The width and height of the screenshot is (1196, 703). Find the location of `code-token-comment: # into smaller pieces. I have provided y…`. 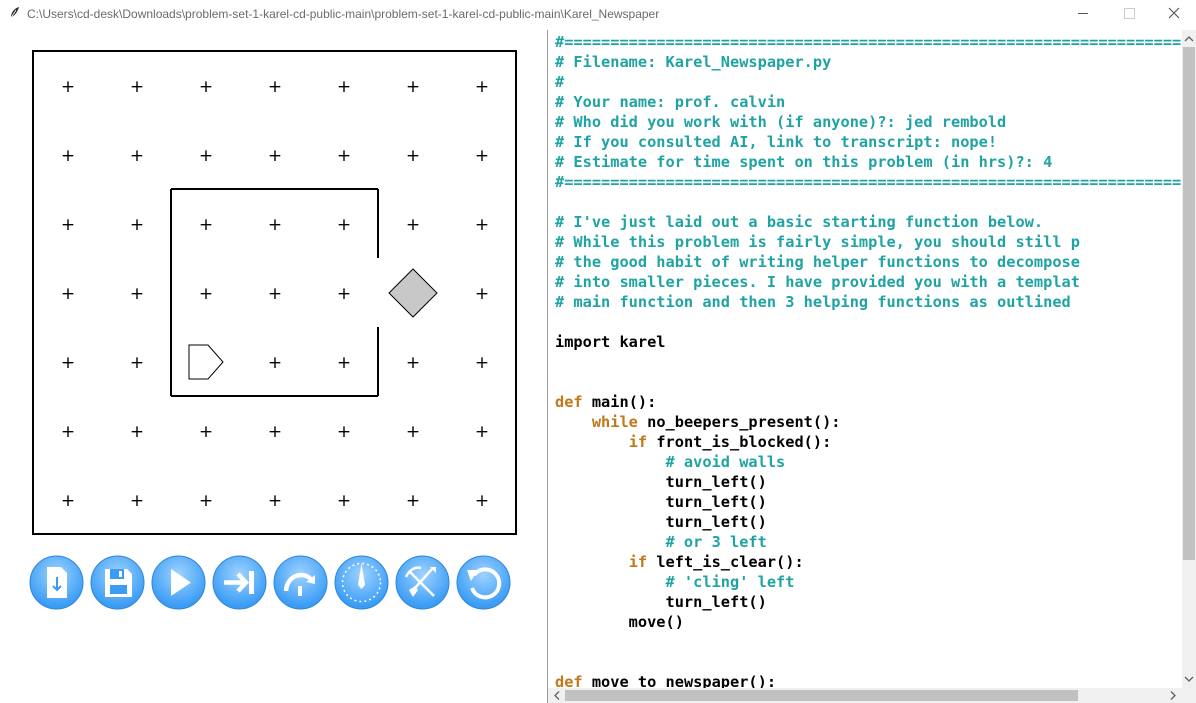

code-token-comment: # into smaller pieces. I have provided y… is located at coordinates (817, 282).